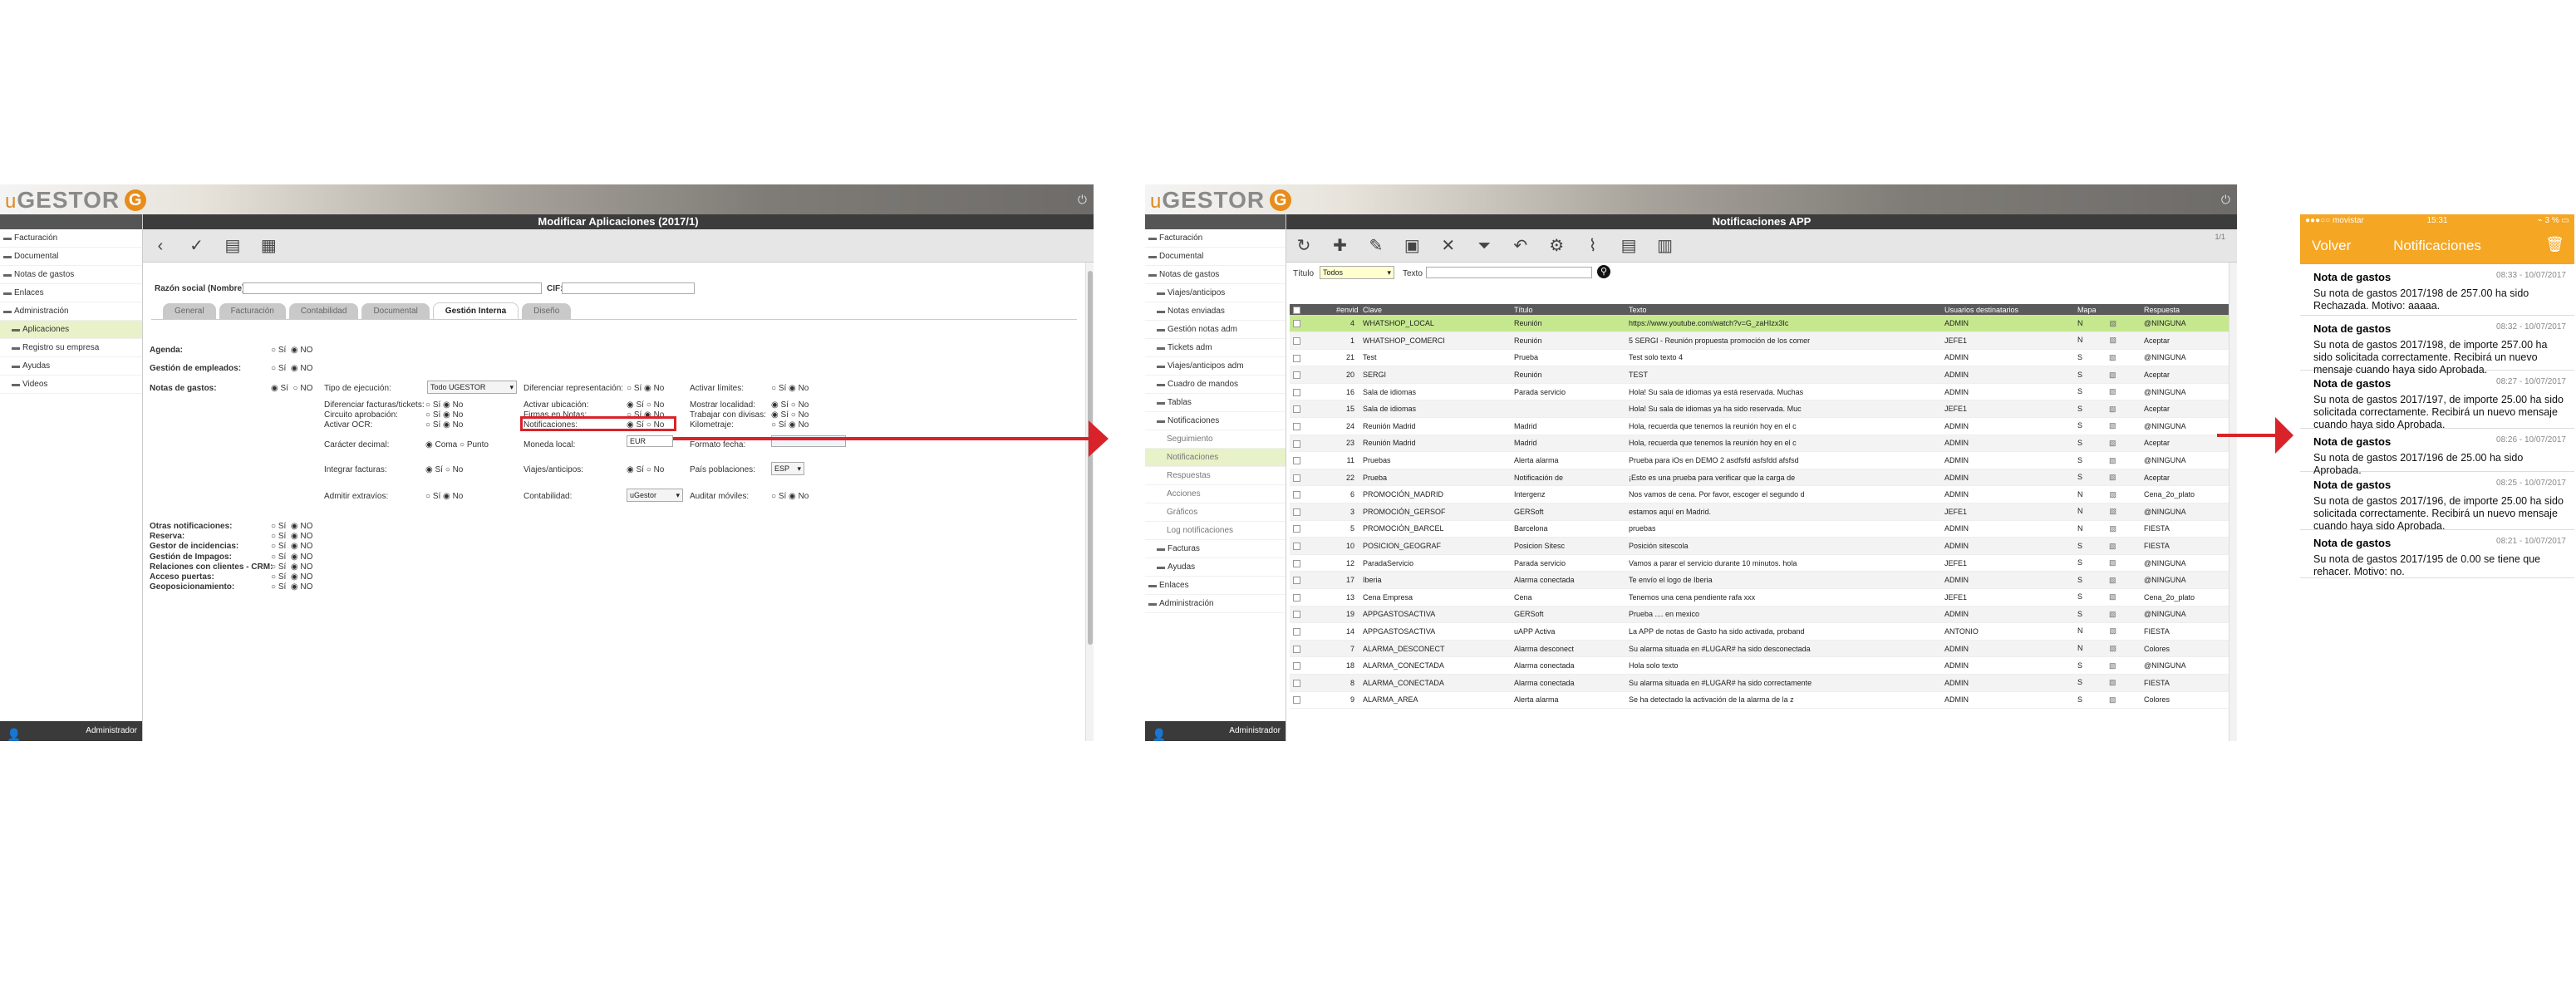  Describe the element at coordinates (323, 311) in the screenshot. I see `tab-contabilidad: Contabilidad` at that location.